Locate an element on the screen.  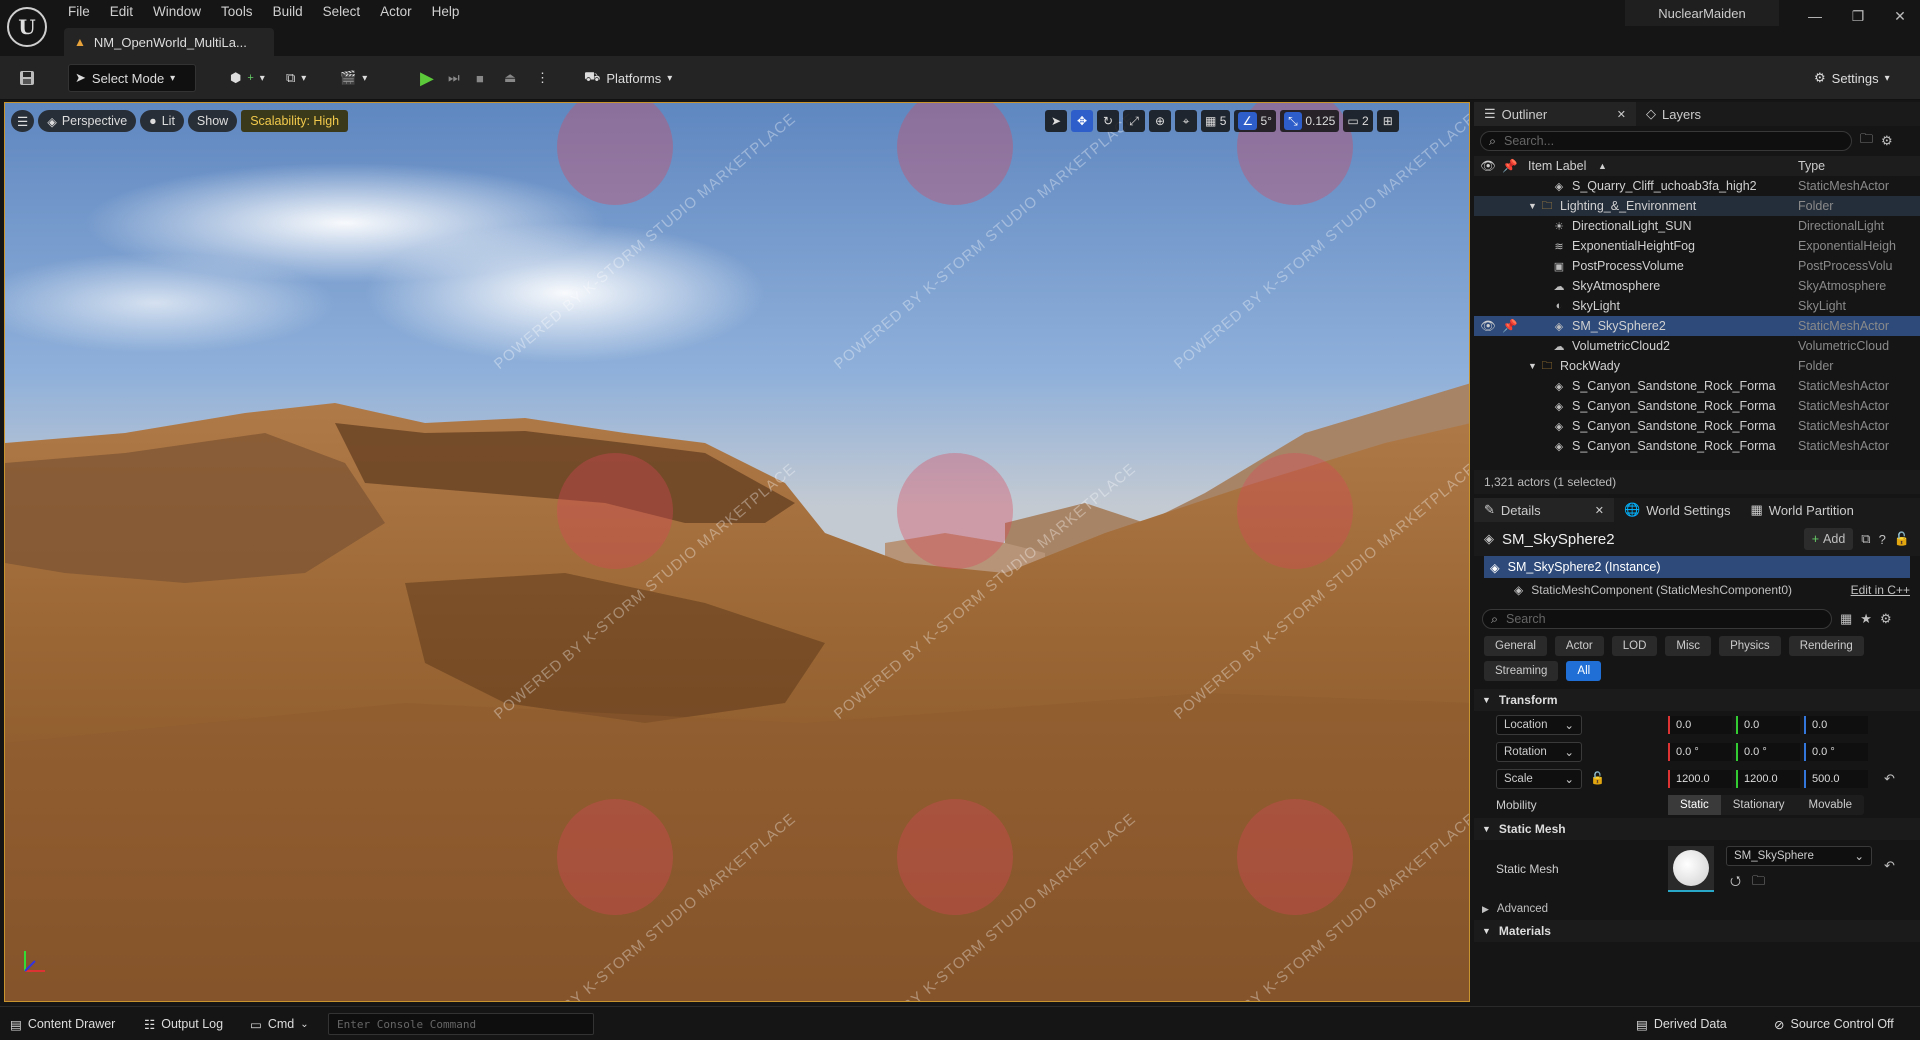
transform-section-header: ▼ Transform is located at coordinates (1697, 700).